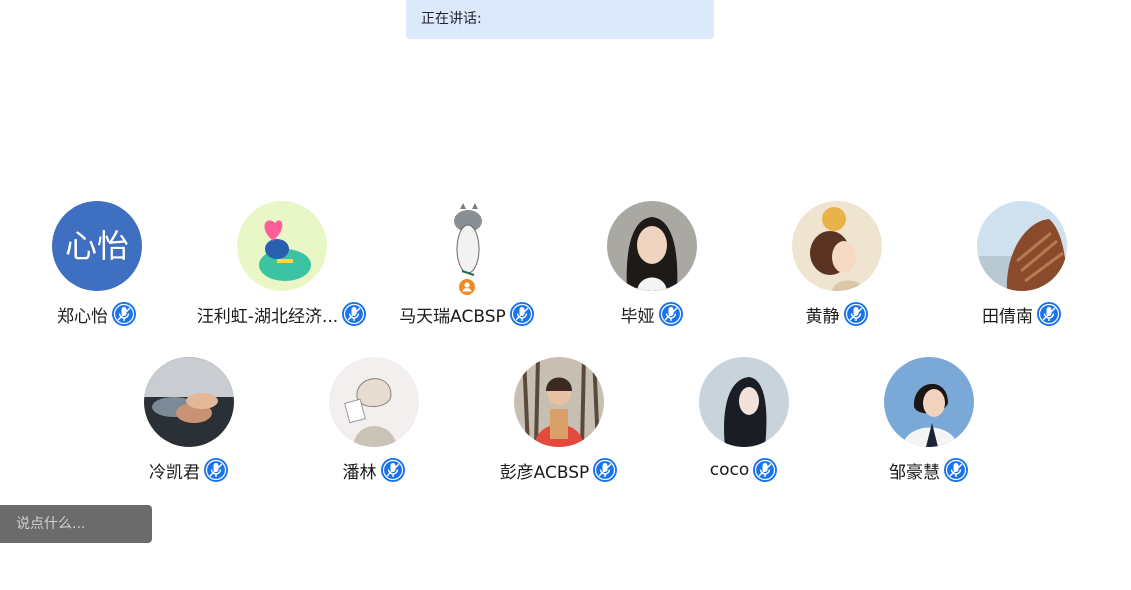 Image resolution: width=1131 pixels, height=590 pixels. I want to click on participant-name: coco, so click(729, 470).